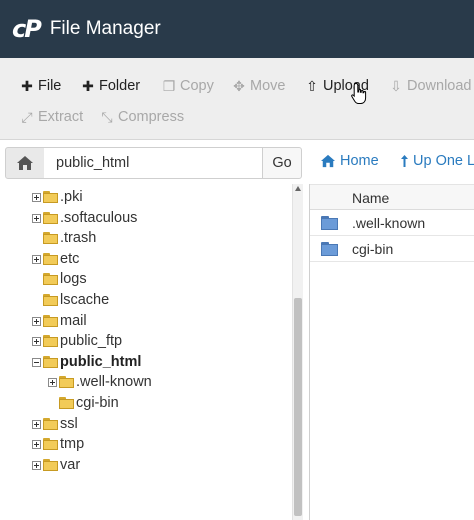 Image resolution: width=474 pixels, height=520 pixels. Describe the element at coordinates (27, 116) in the screenshot. I see `expand-icon: ⤢` at that location.